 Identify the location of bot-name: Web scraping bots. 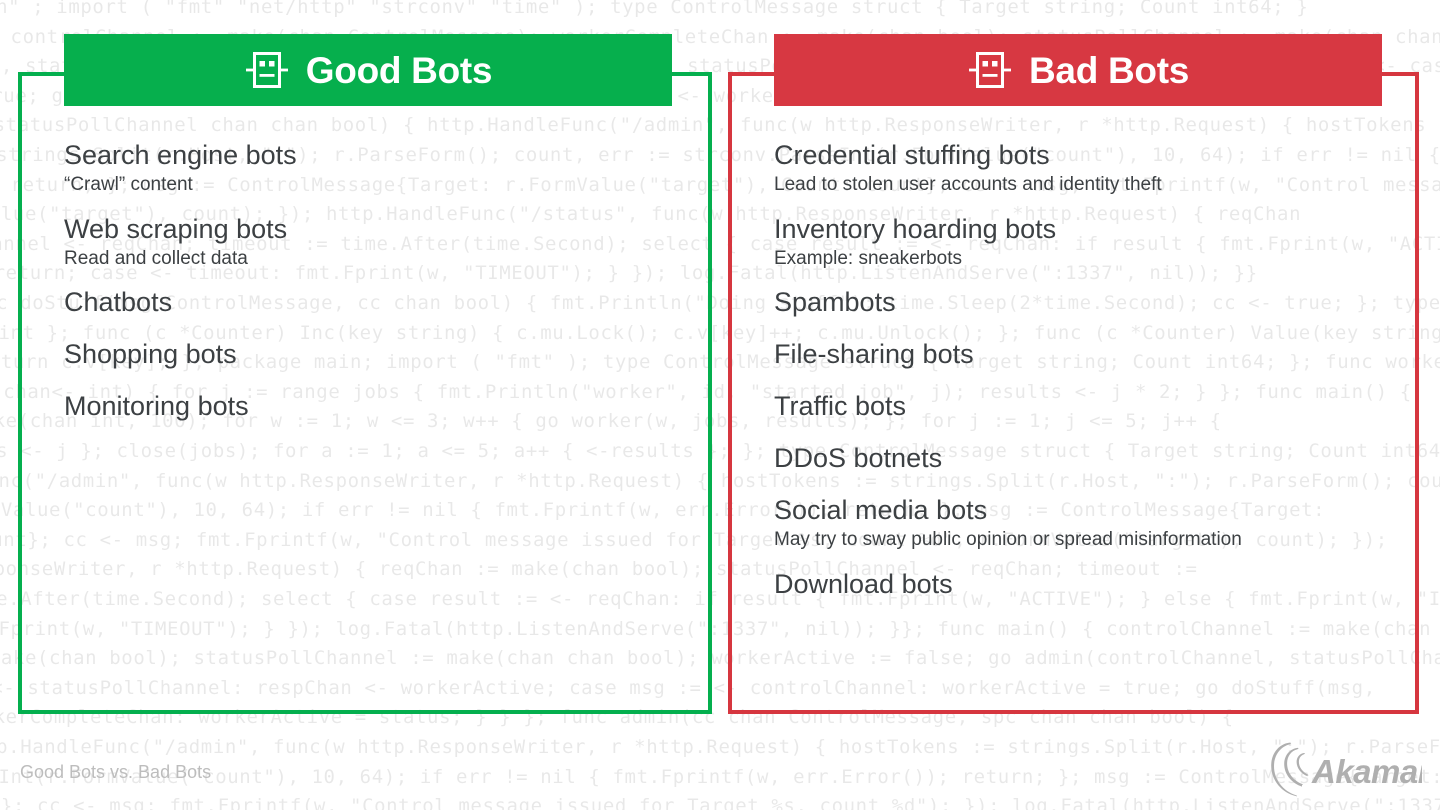
(176, 228).